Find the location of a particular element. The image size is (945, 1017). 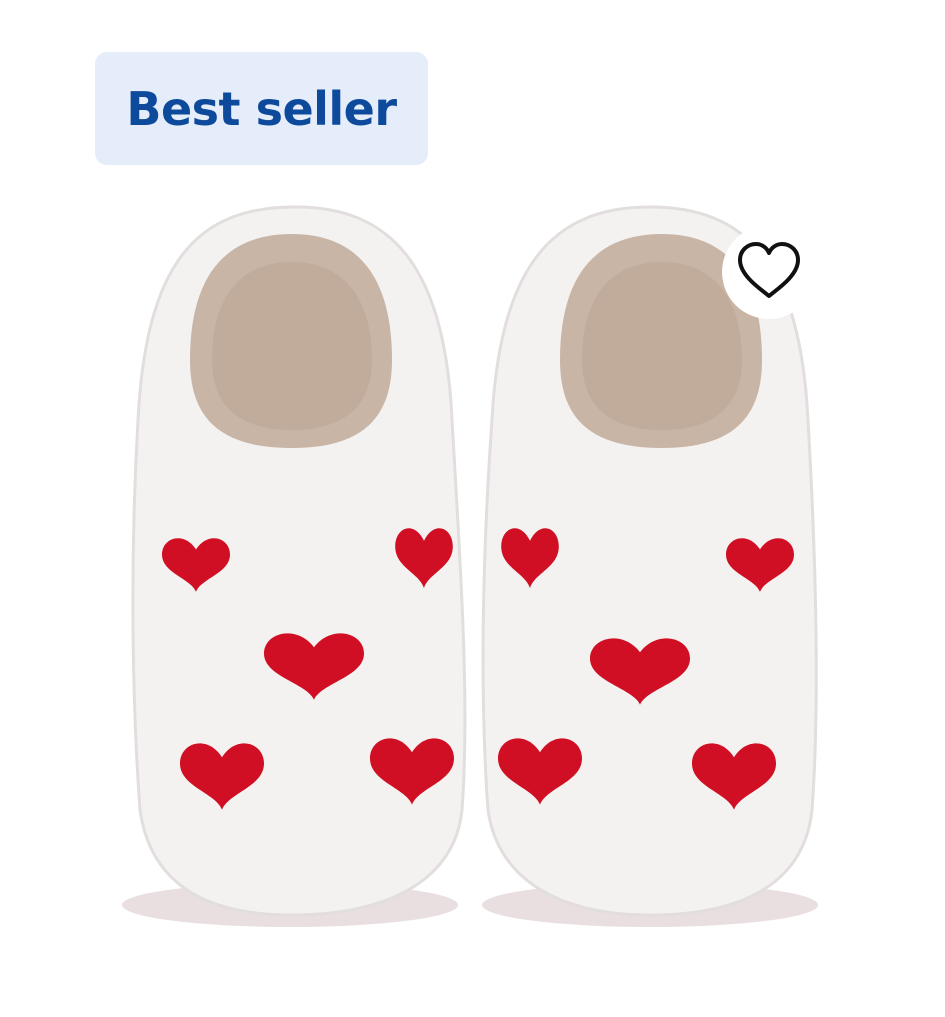

heart-outline-icon is located at coordinates (769, 270).